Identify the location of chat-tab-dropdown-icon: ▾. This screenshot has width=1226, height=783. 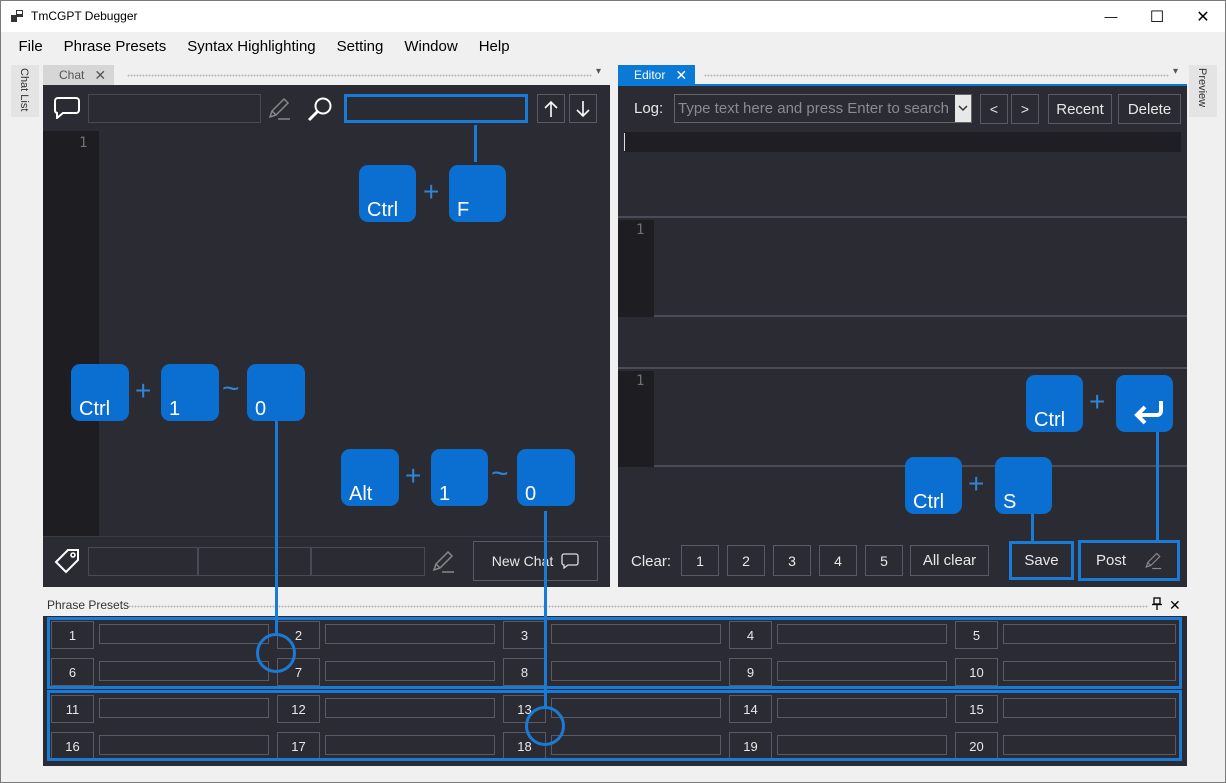
(598, 71).